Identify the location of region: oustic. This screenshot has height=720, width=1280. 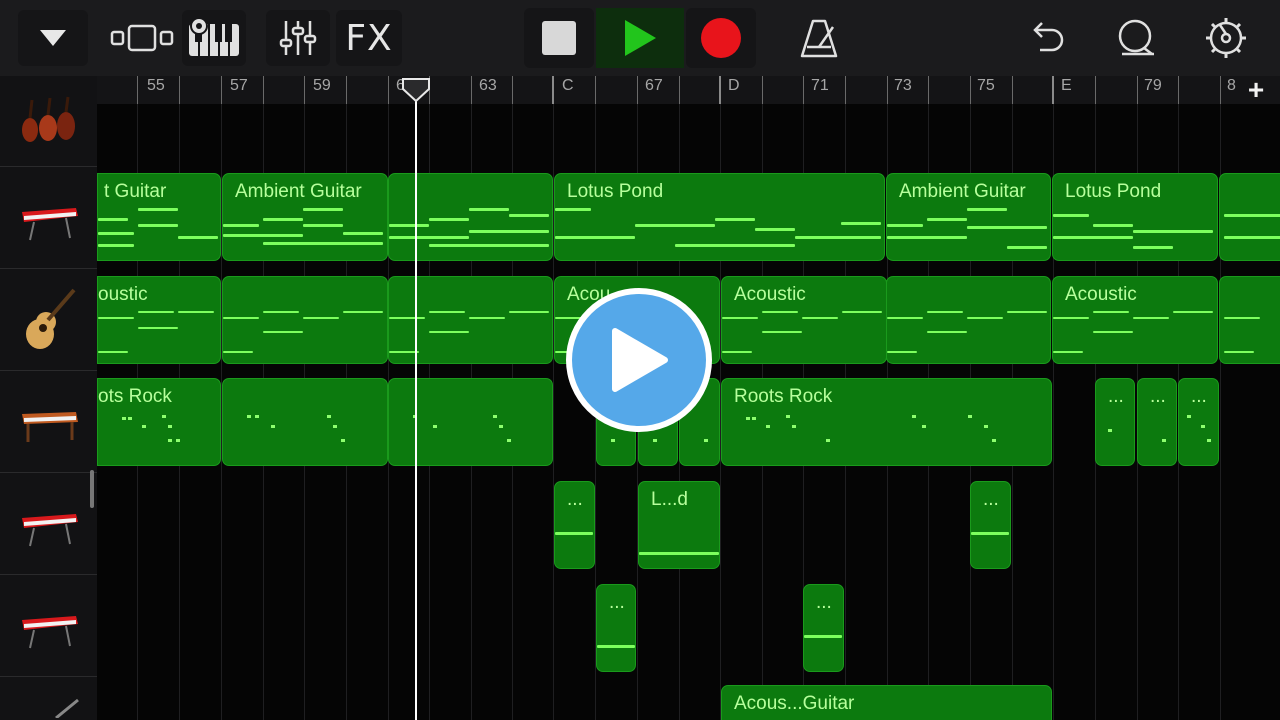
(159, 320).